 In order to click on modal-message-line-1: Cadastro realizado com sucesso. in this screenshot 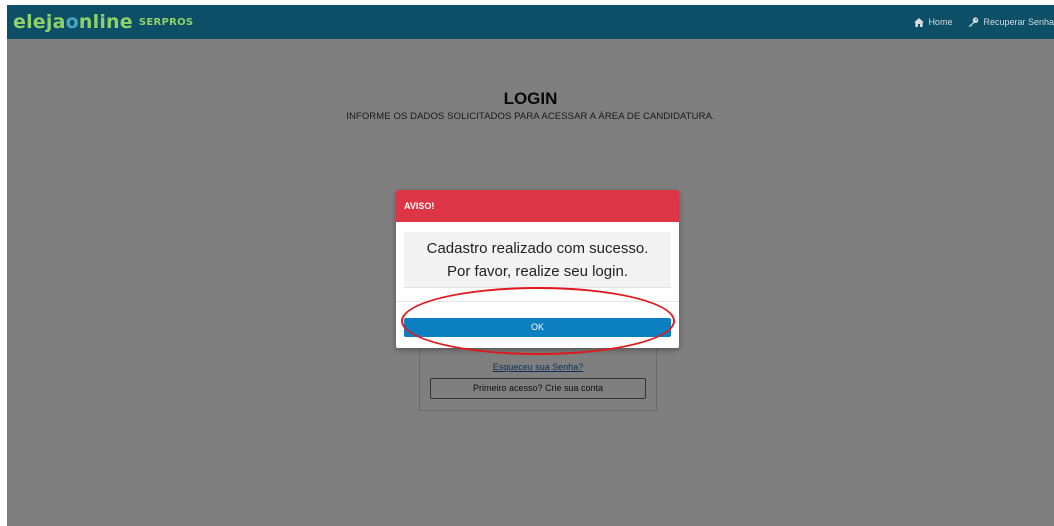, I will do `click(537, 248)`.